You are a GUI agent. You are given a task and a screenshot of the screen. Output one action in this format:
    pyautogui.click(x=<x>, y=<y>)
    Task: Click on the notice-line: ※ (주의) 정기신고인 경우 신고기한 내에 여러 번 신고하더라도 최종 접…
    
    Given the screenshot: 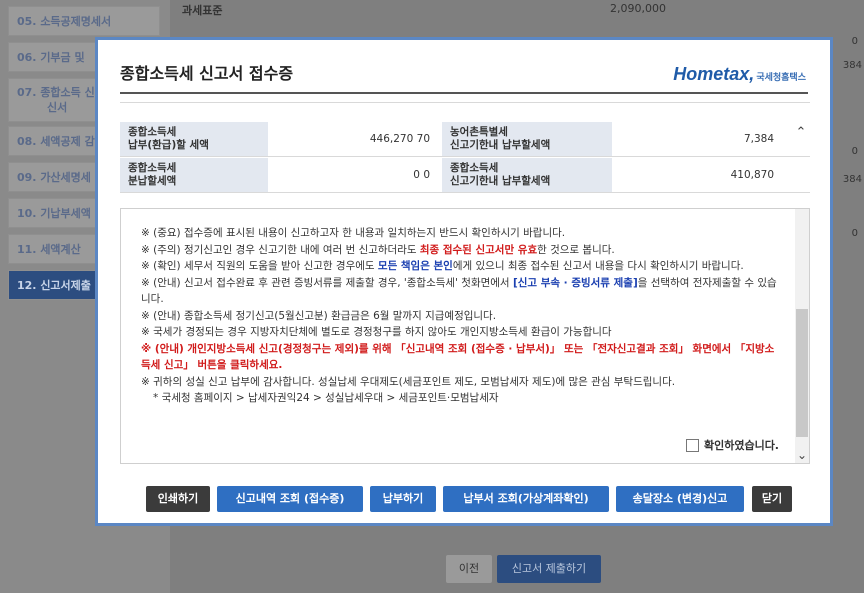 What is the action you would take?
    pyautogui.click(x=461, y=250)
    